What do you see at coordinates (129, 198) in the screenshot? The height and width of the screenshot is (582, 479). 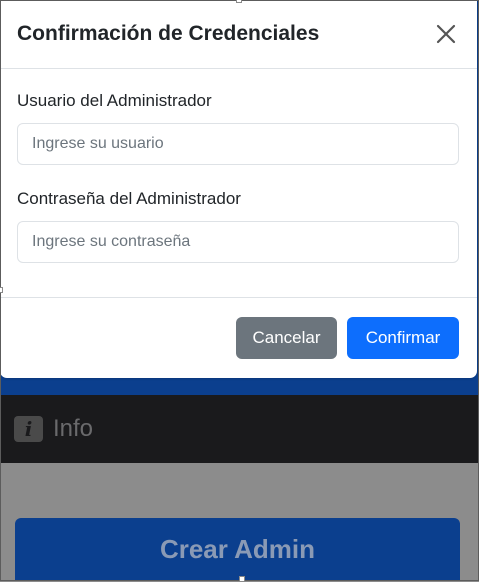 I see `password-label: Contraseña del Administrador` at bounding box center [129, 198].